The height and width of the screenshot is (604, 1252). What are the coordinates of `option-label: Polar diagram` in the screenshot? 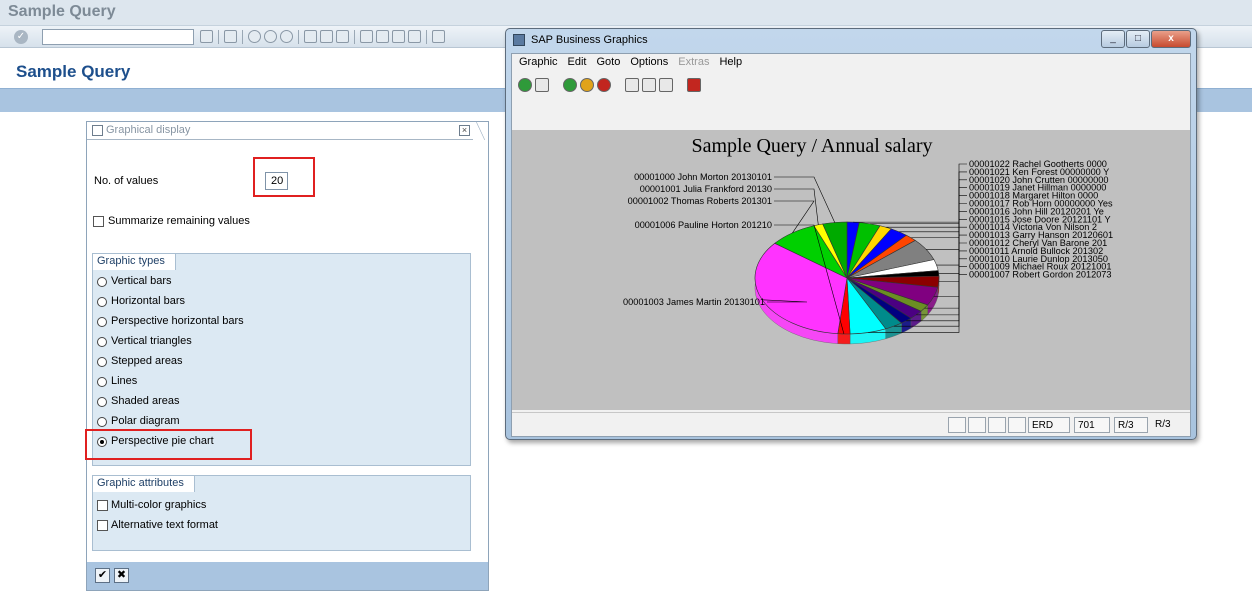 It's located at (145, 421).